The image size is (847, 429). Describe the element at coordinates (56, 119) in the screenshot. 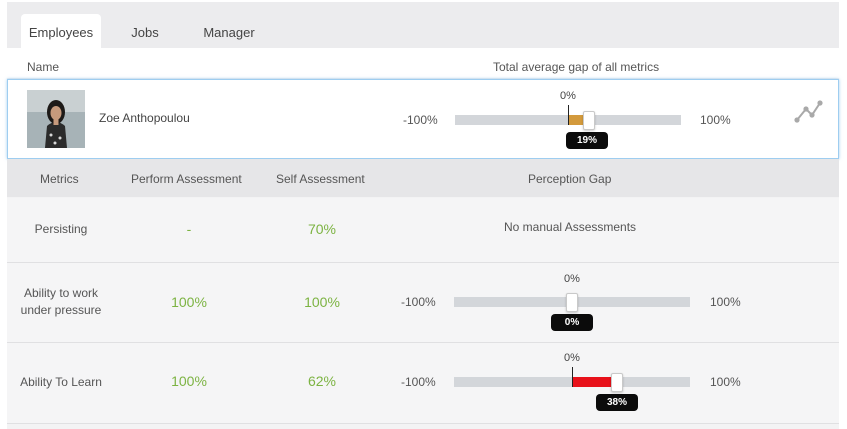

I see `avatar` at that location.